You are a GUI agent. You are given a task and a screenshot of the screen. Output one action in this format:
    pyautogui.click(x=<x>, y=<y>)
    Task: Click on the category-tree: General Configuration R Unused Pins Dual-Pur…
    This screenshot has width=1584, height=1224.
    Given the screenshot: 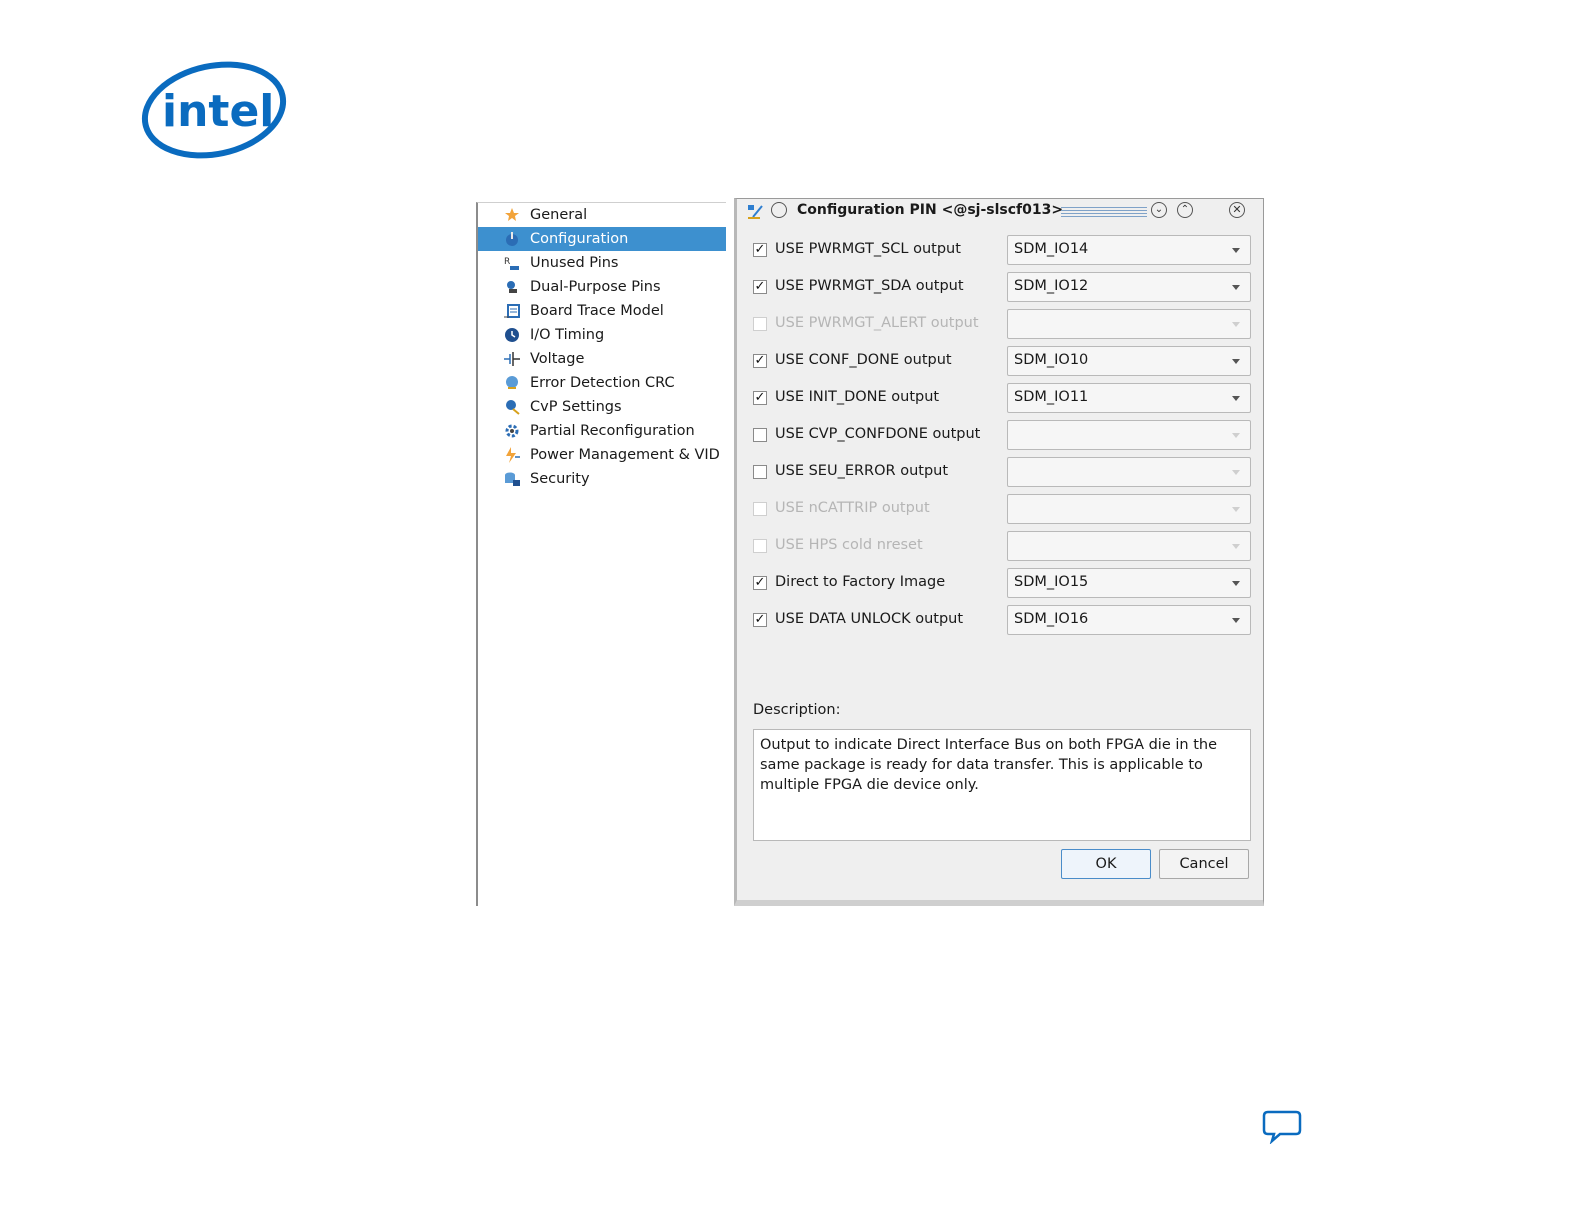 What is the action you would take?
    pyautogui.click(x=601, y=554)
    